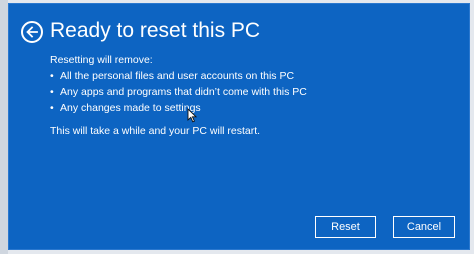  Describe the element at coordinates (101, 60) in the screenshot. I see `intro-text: Resetting will remove:` at that location.